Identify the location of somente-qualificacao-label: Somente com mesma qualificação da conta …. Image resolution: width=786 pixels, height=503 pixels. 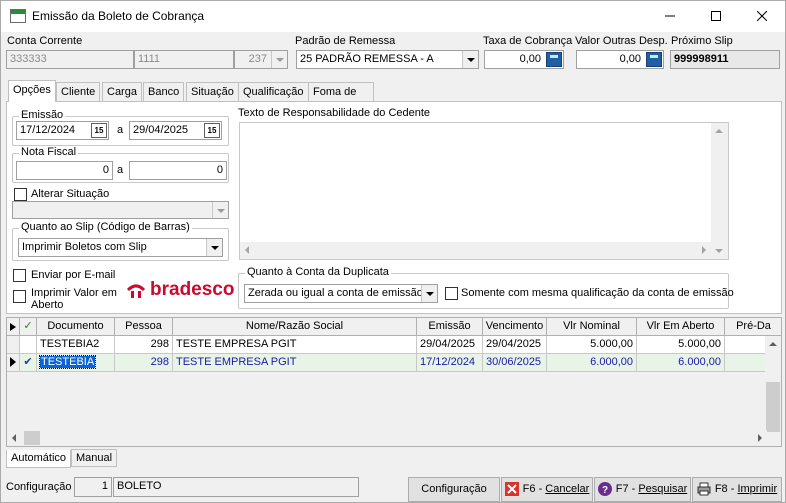
(597, 293).